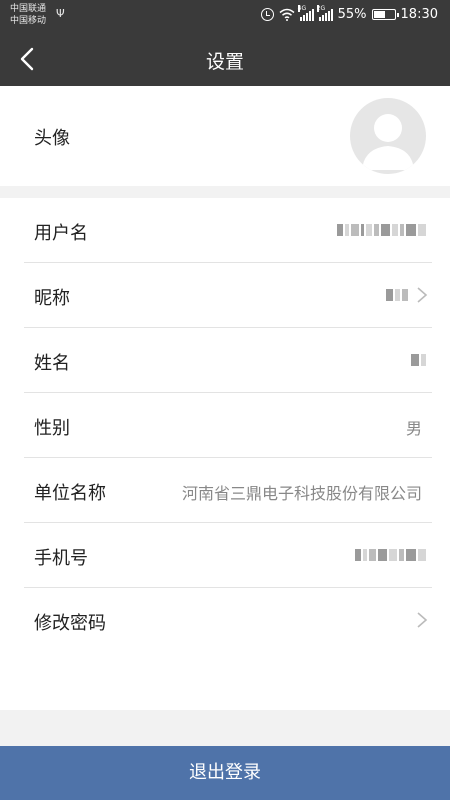  What do you see at coordinates (225, 16) in the screenshot?
I see `status-bar: 中国联通 中国移动 Ψ 4G 2G 55% 18:30` at bounding box center [225, 16].